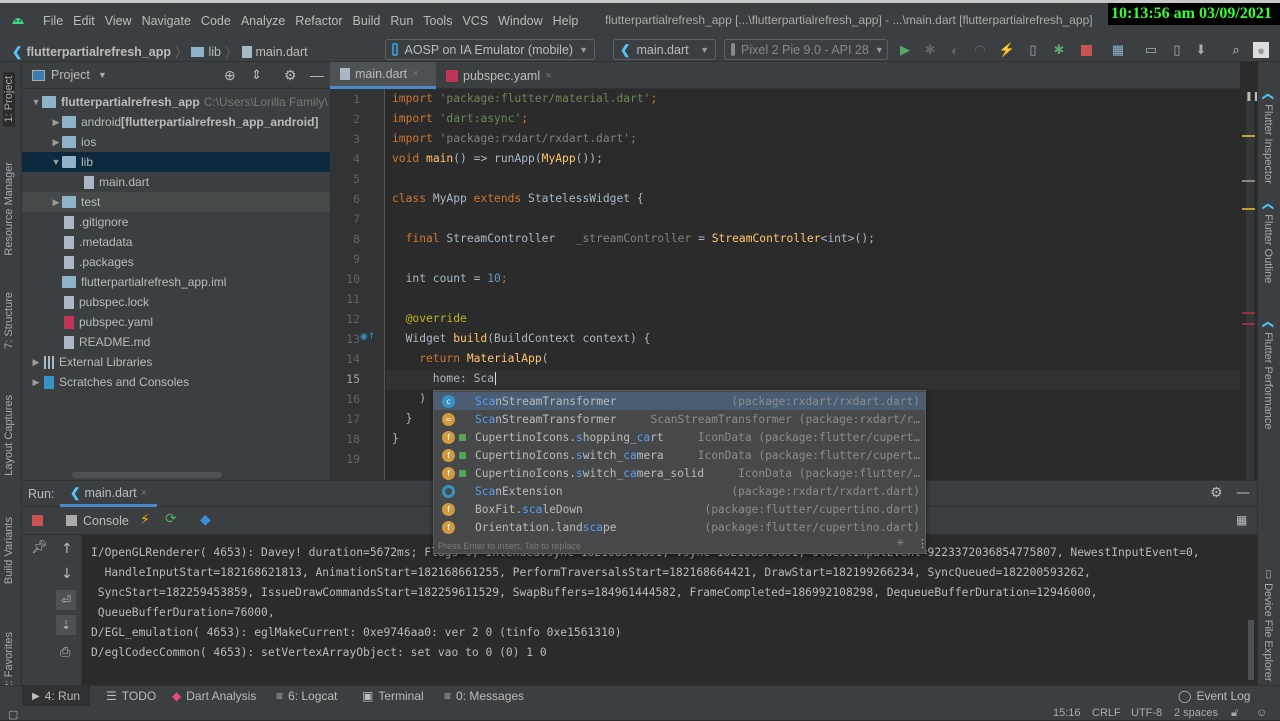 This screenshot has height=721, width=1280. What do you see at coordinates (205, 520) in the screenshot?
I see `dart-devtools-icon: ◆` at bounding box center [205, 520].